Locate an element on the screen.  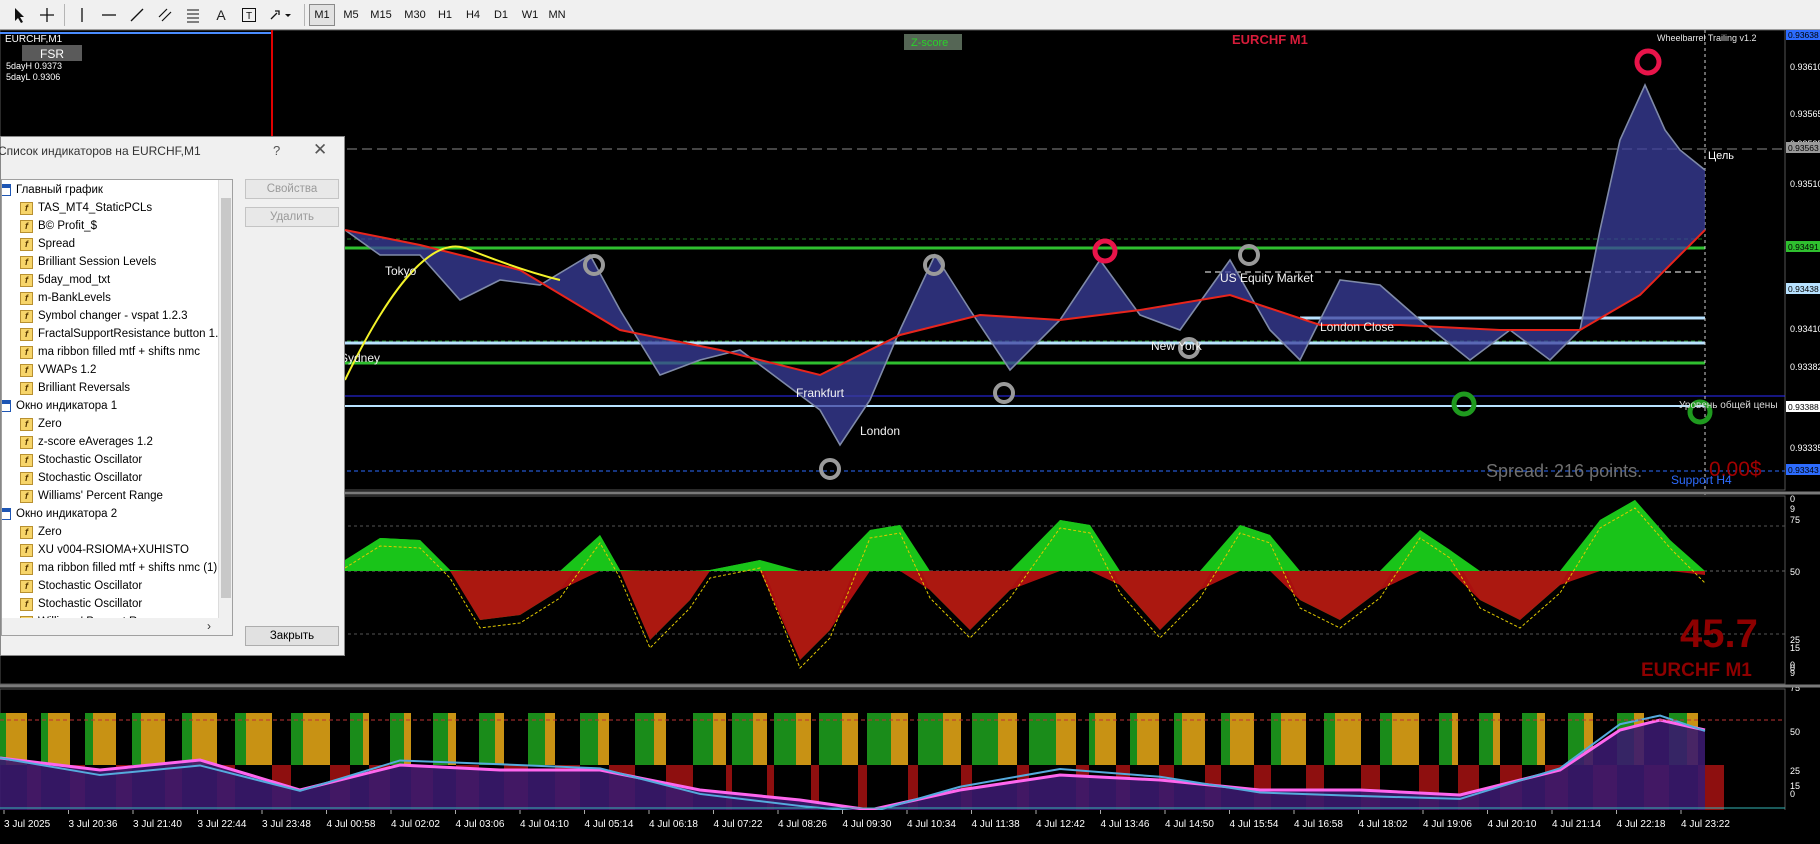
tree-item-label: VWAPs 1.2 is located at coordinates (67, 370).